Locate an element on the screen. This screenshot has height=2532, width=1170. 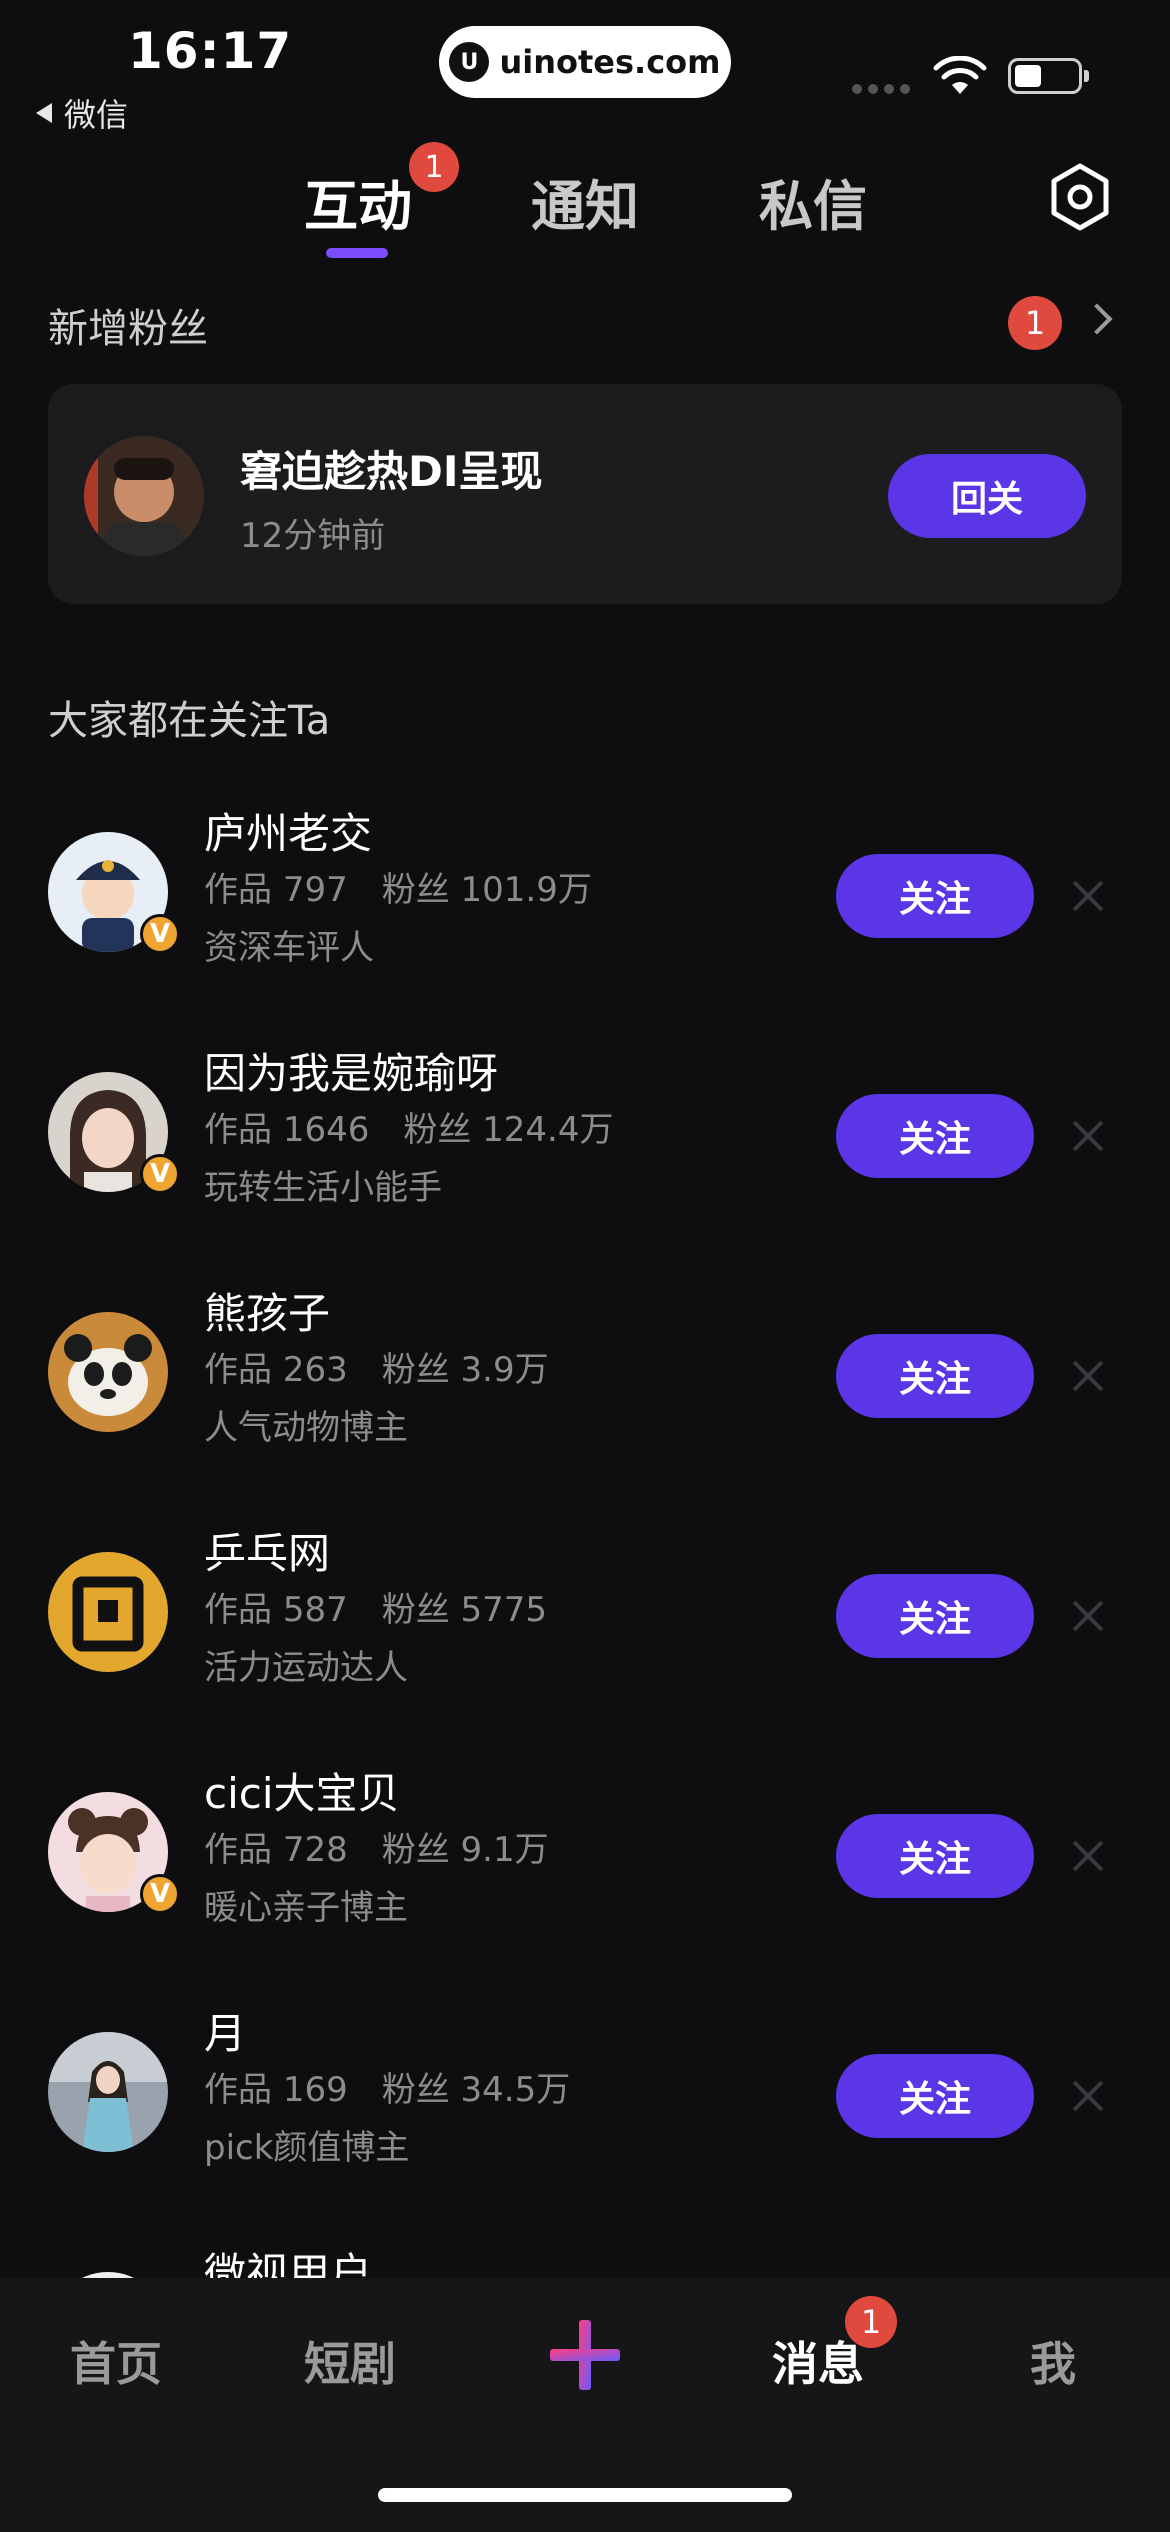
url-pill: U uinotes.com is located at coordinates (585, 62).